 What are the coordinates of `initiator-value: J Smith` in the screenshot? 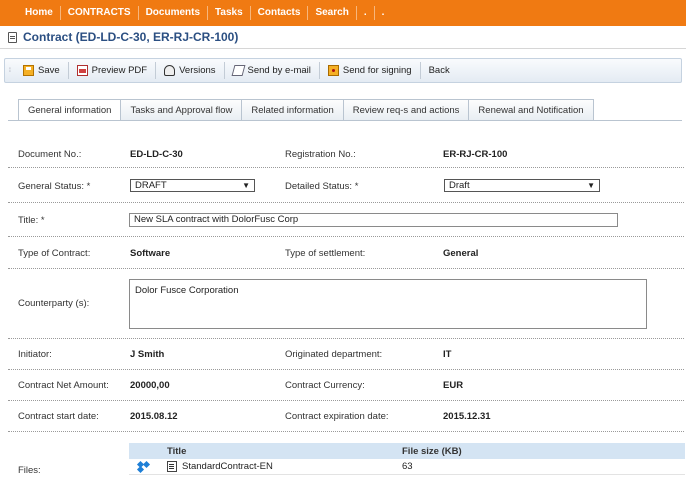 It's located at (147, 354).